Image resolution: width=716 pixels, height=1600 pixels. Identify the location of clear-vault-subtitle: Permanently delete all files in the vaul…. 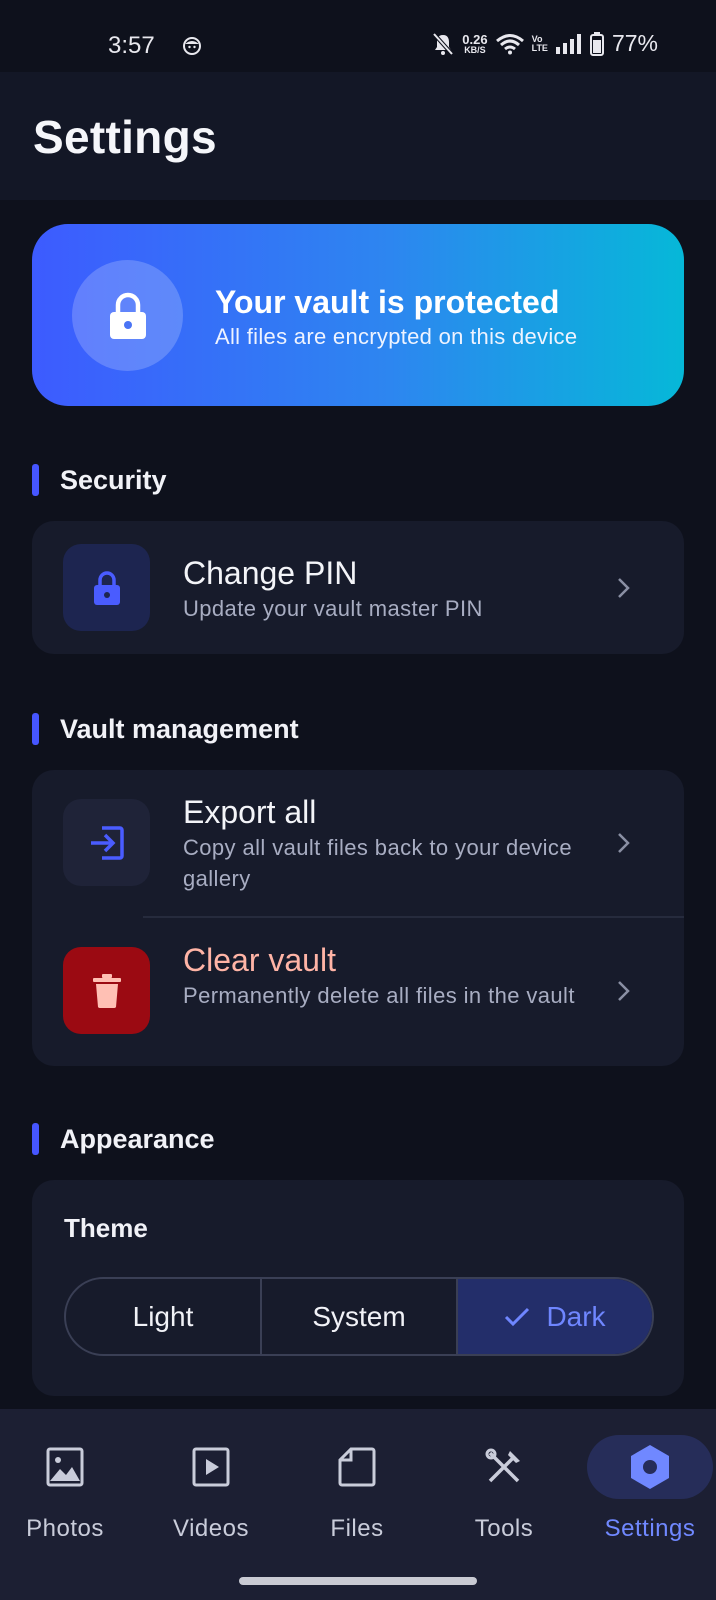
(379, 995).